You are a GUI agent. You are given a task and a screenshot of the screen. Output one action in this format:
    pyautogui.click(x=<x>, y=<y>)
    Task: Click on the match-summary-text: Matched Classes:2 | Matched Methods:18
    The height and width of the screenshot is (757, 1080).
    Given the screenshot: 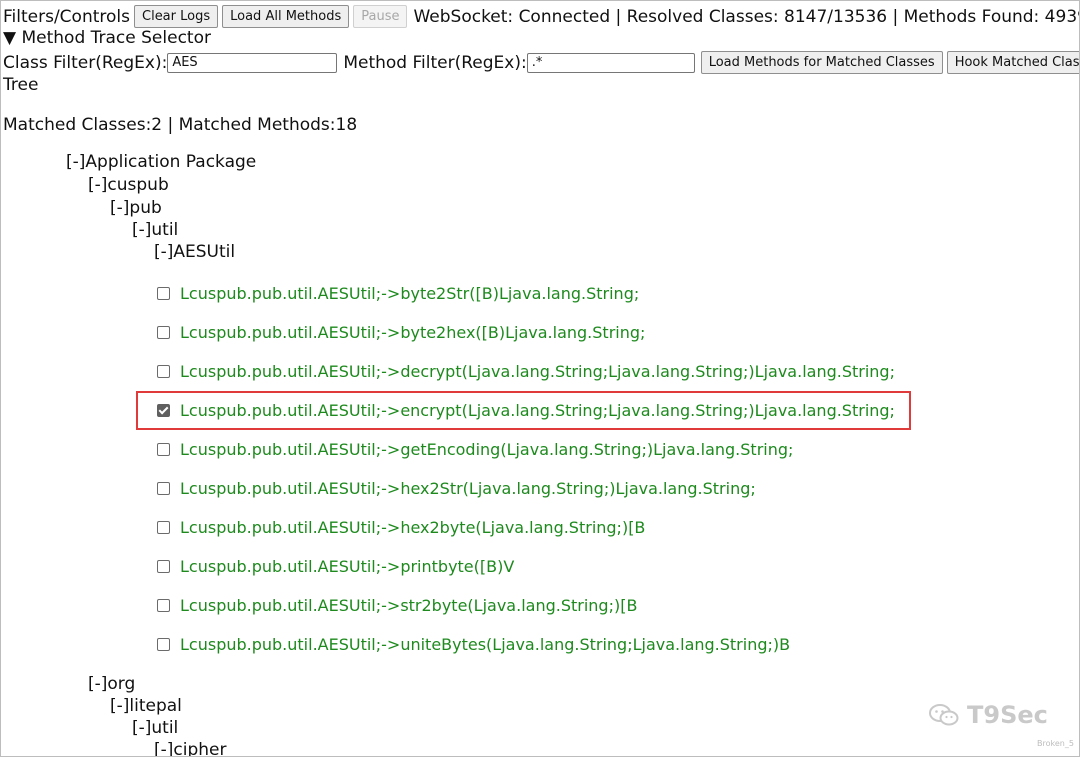 What is the action you would take?
    pyautogui.click(x=180, y=125)
    